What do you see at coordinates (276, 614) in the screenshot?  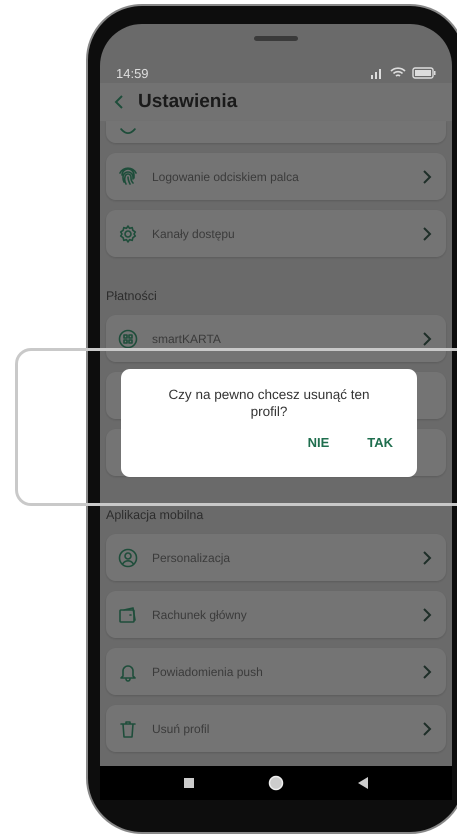 I see `settings-item: Rachunek główny` at bounding box center [276, 614].